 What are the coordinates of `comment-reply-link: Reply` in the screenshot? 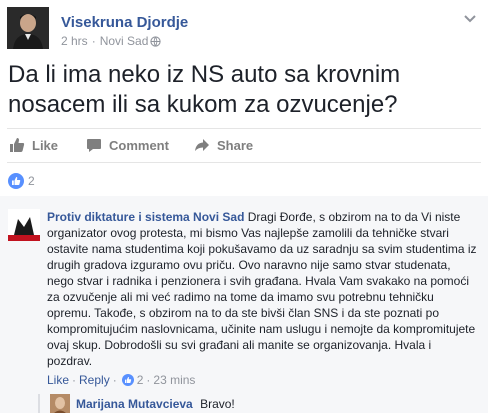 It's located at (94, 380).